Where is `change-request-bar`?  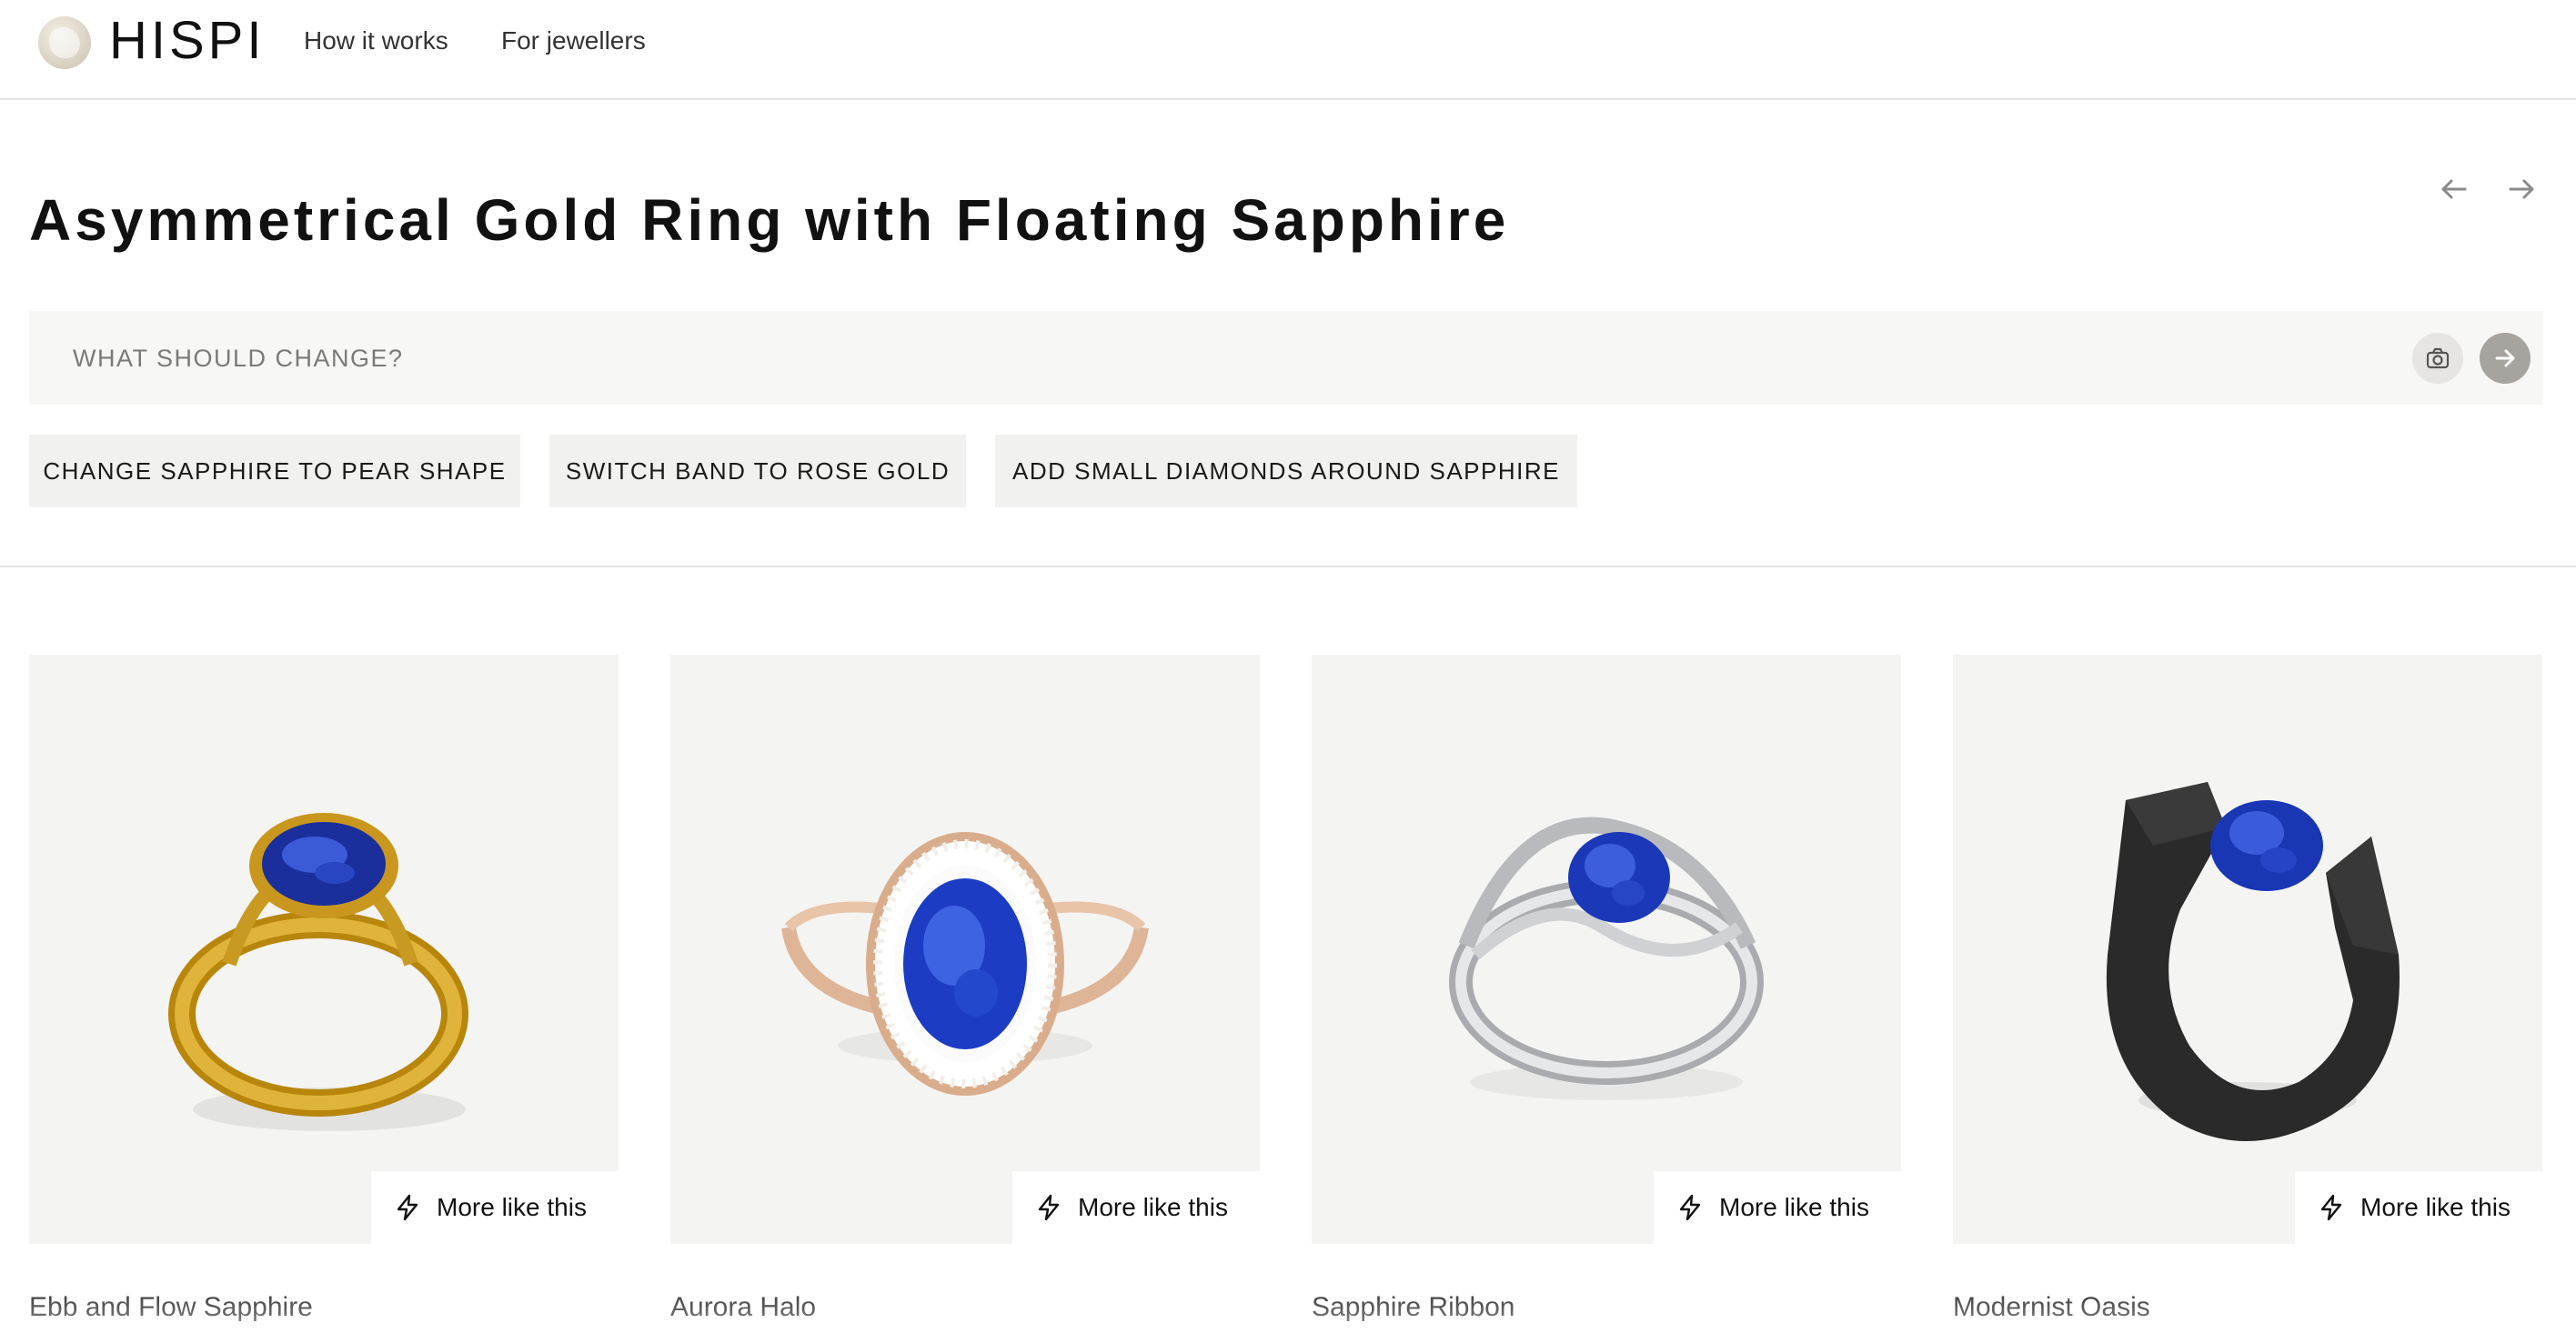 change-request-bar is located at coordinates (1286, 358).